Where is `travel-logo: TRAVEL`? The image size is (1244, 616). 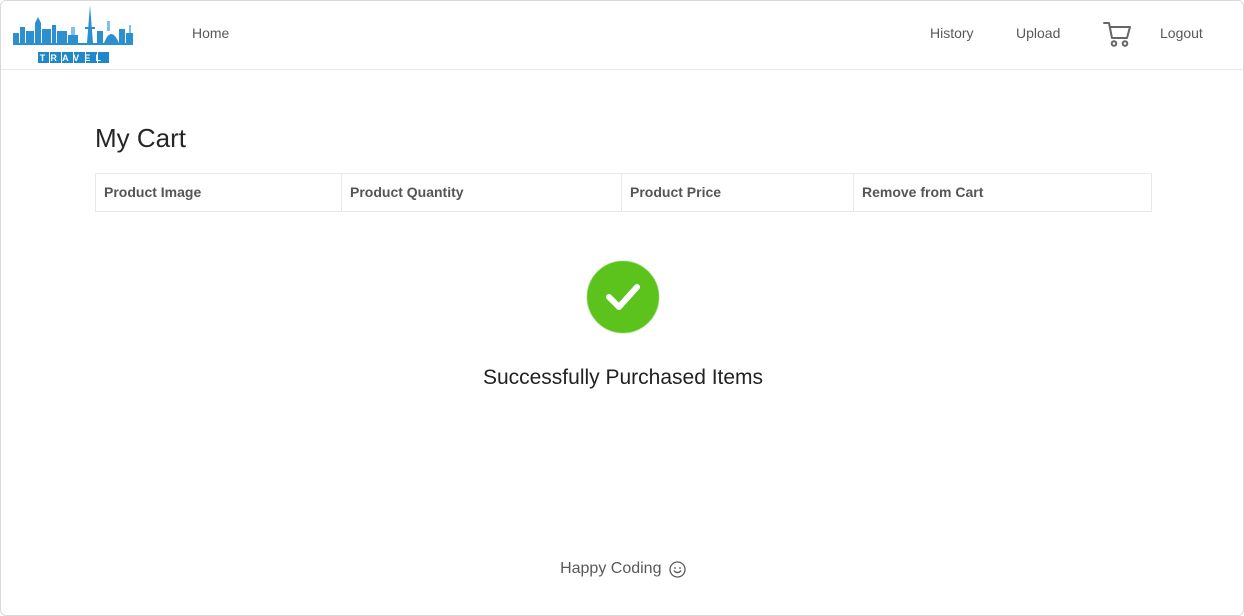 travel-logo: TRAVEL is located at coordinates (73, 33).